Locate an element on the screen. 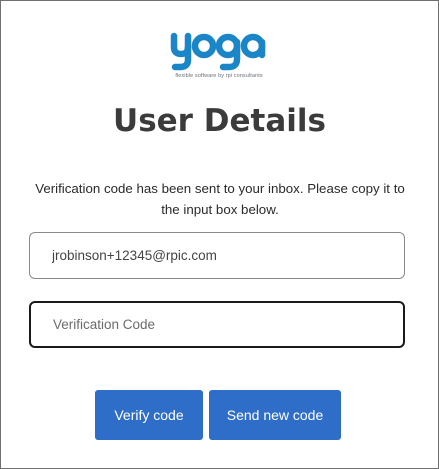  verification-code-input is located at coordinates (217, 324).